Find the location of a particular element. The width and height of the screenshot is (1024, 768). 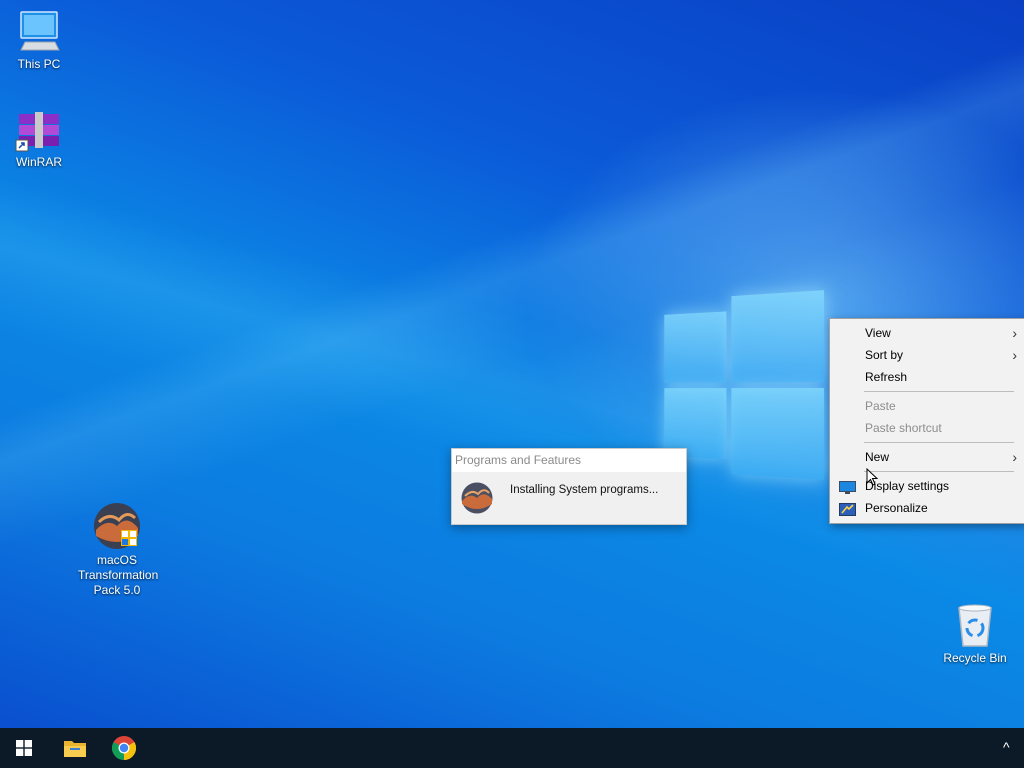

menu-item-new: New › is located at coordinates (927, 457).